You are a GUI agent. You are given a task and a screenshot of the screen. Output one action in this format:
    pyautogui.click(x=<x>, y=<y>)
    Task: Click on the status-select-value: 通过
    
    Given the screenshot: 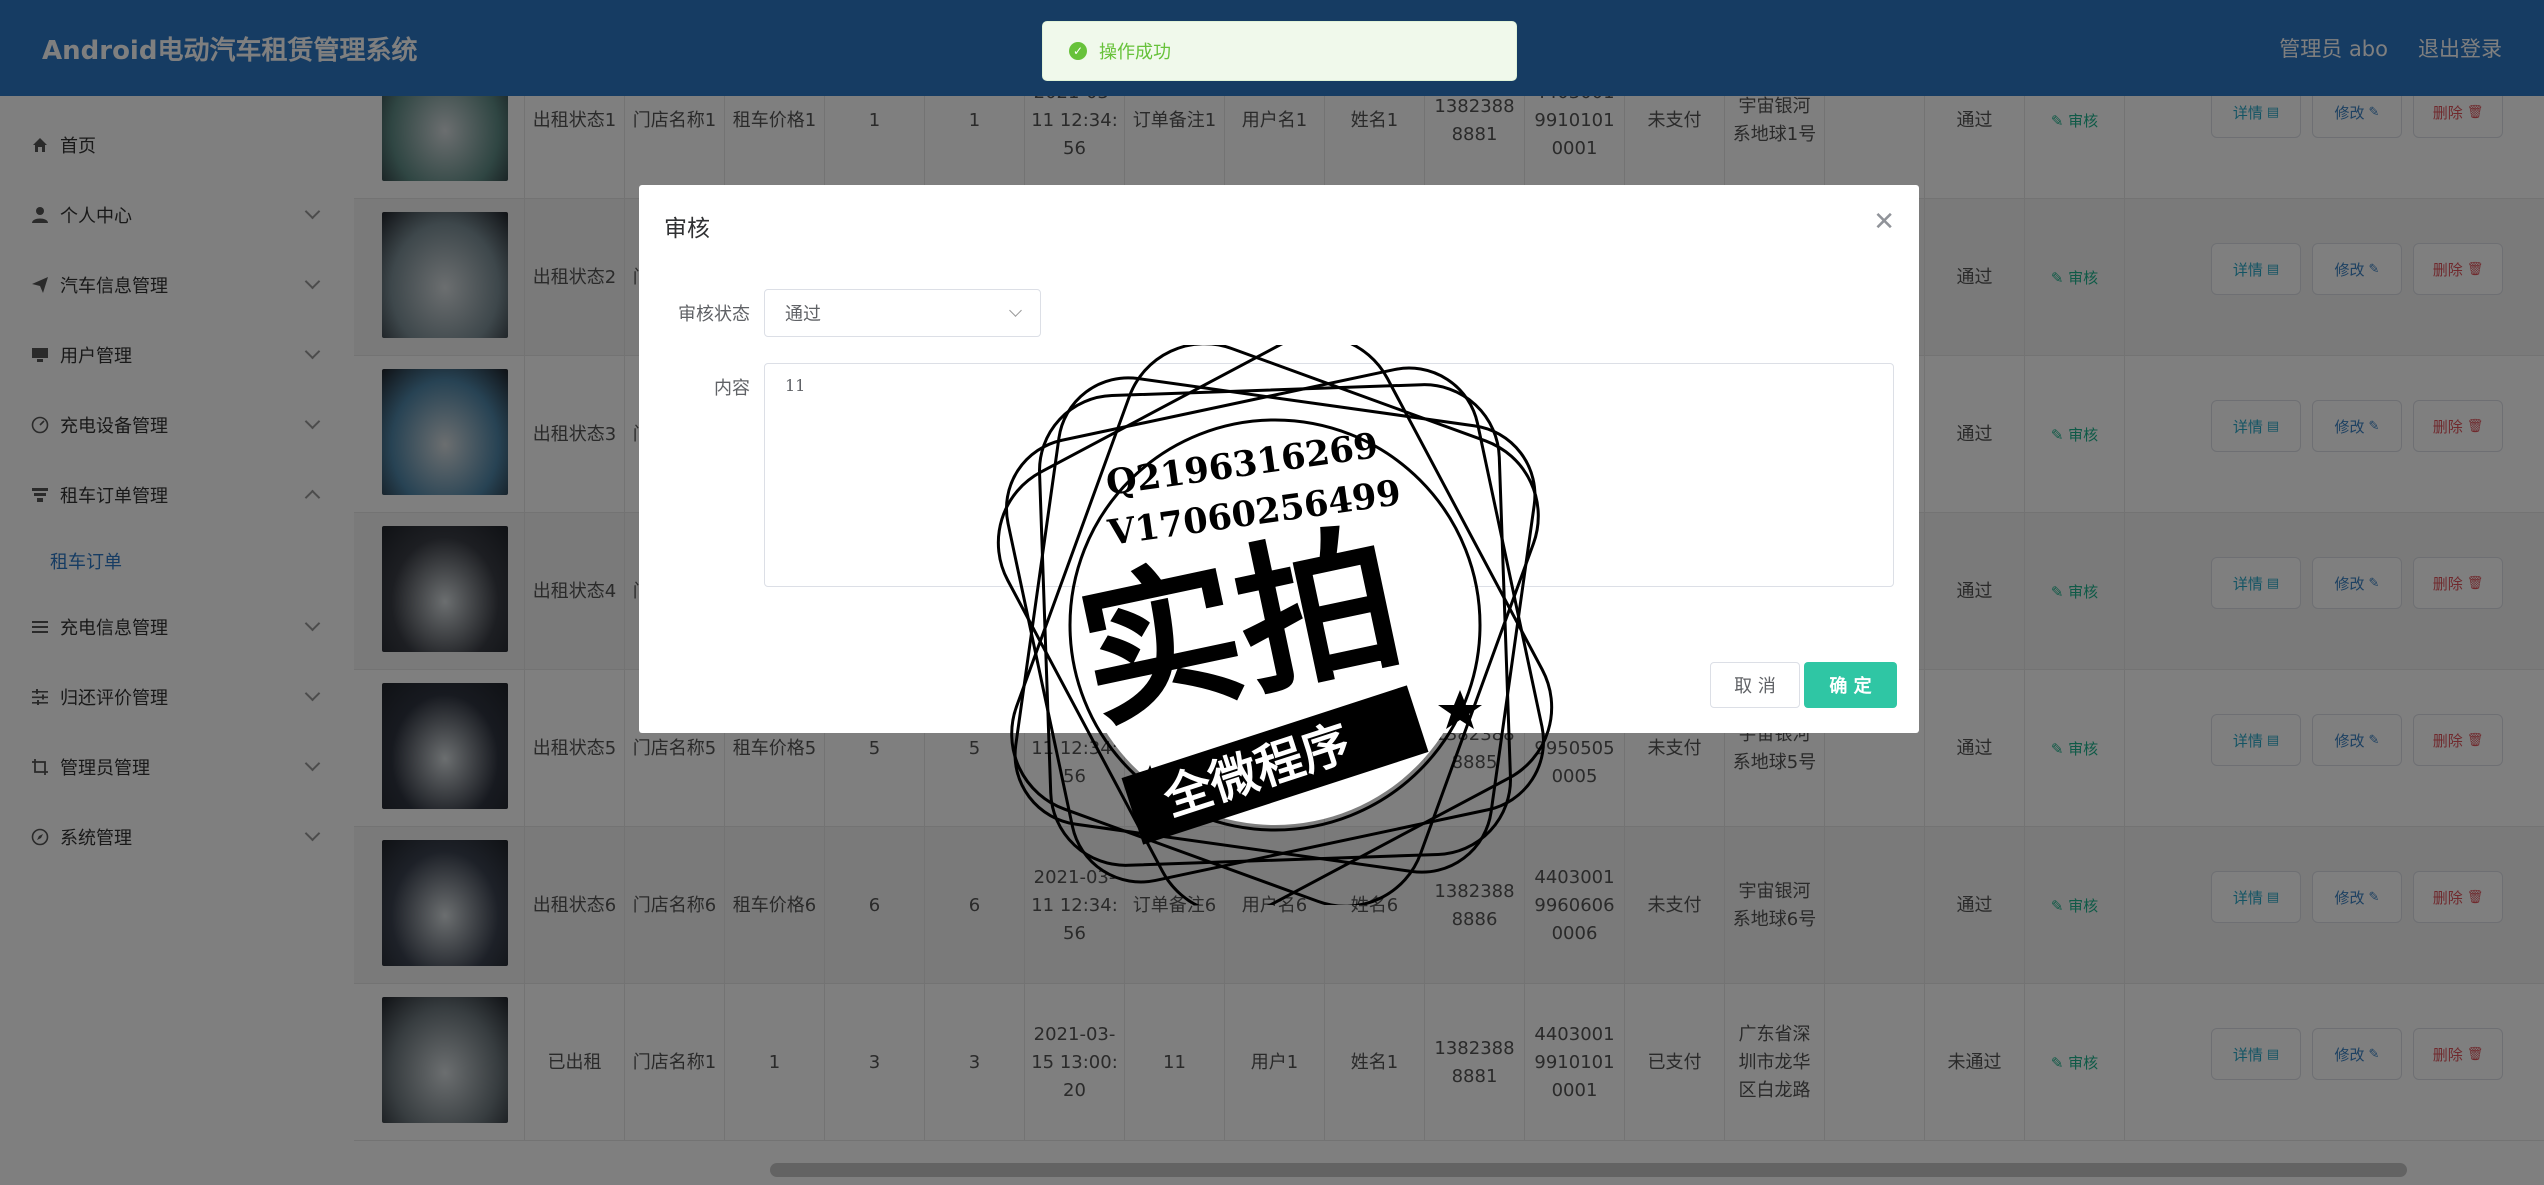 What is the action you would take?
    pyautogui.click(x=803, y=314)
    